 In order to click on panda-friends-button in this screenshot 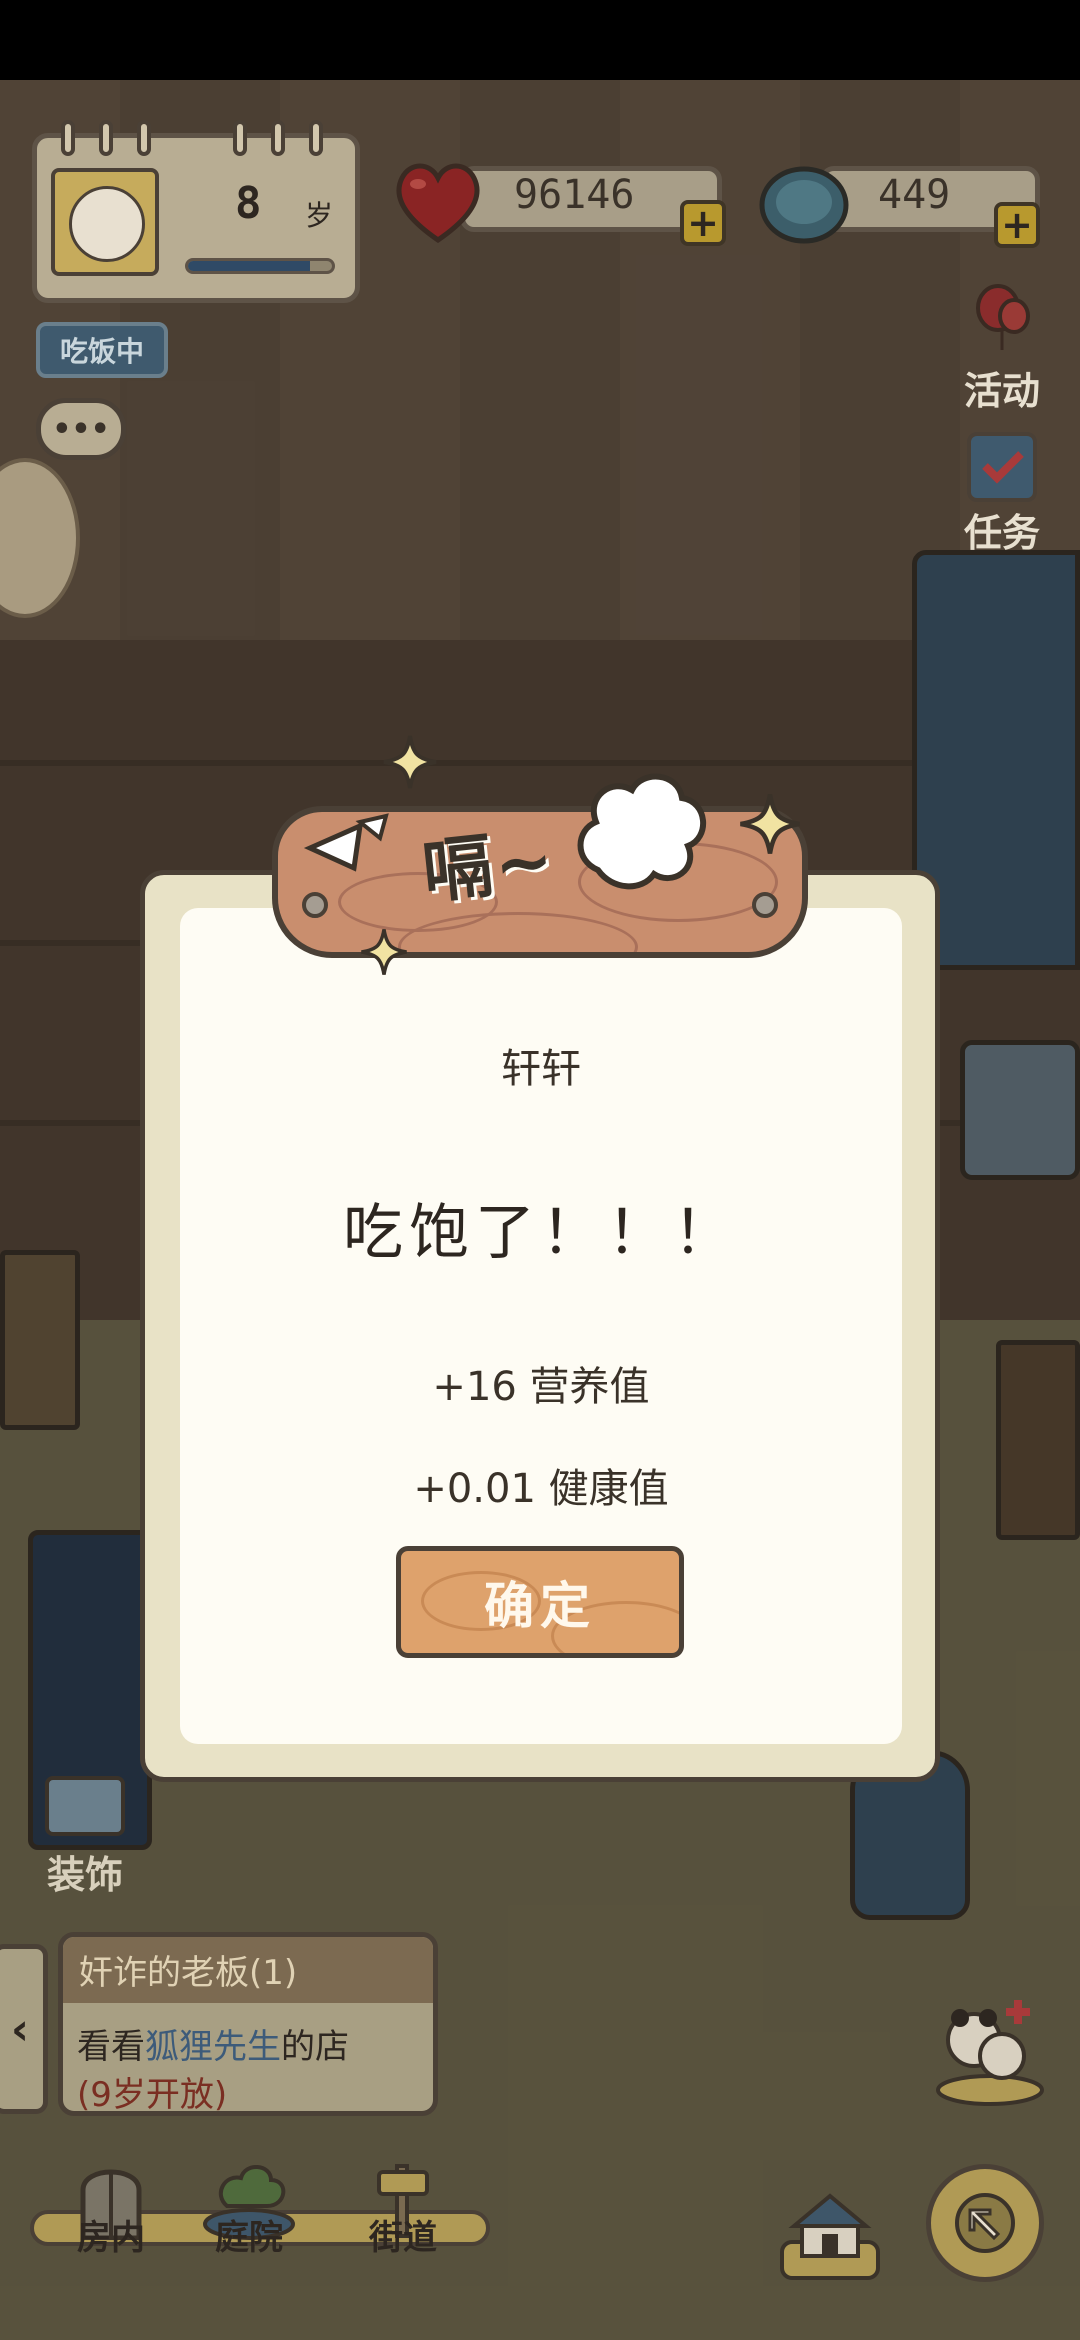, I will do `click(990, 2045)`.